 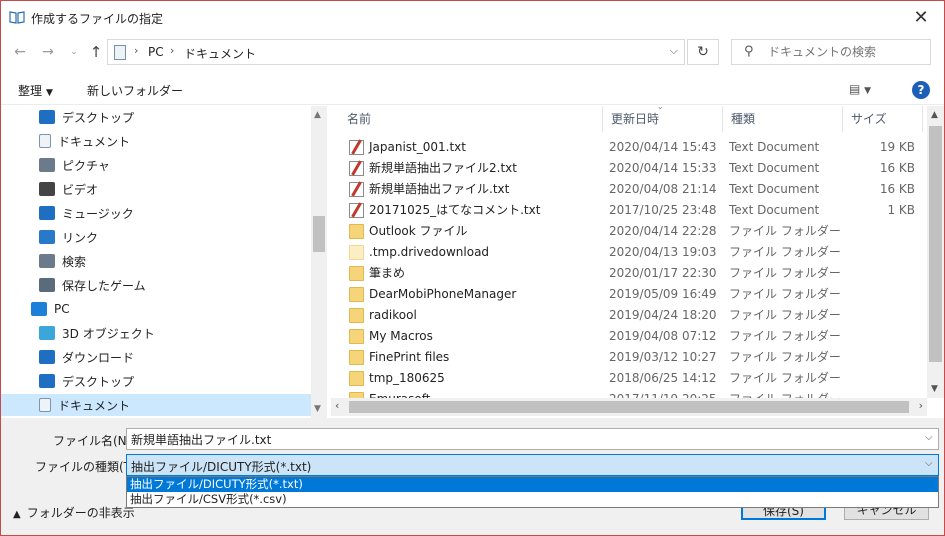 I want to click on breadcrumb-pc: PC, so click(x=156, y=52).